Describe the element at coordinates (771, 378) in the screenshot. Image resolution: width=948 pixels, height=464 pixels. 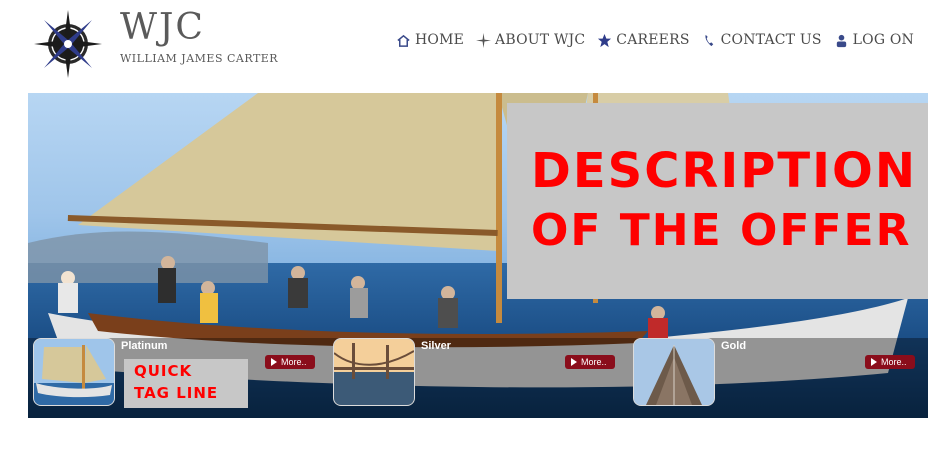
I see `package-card-gold: Gold More..` at that location.